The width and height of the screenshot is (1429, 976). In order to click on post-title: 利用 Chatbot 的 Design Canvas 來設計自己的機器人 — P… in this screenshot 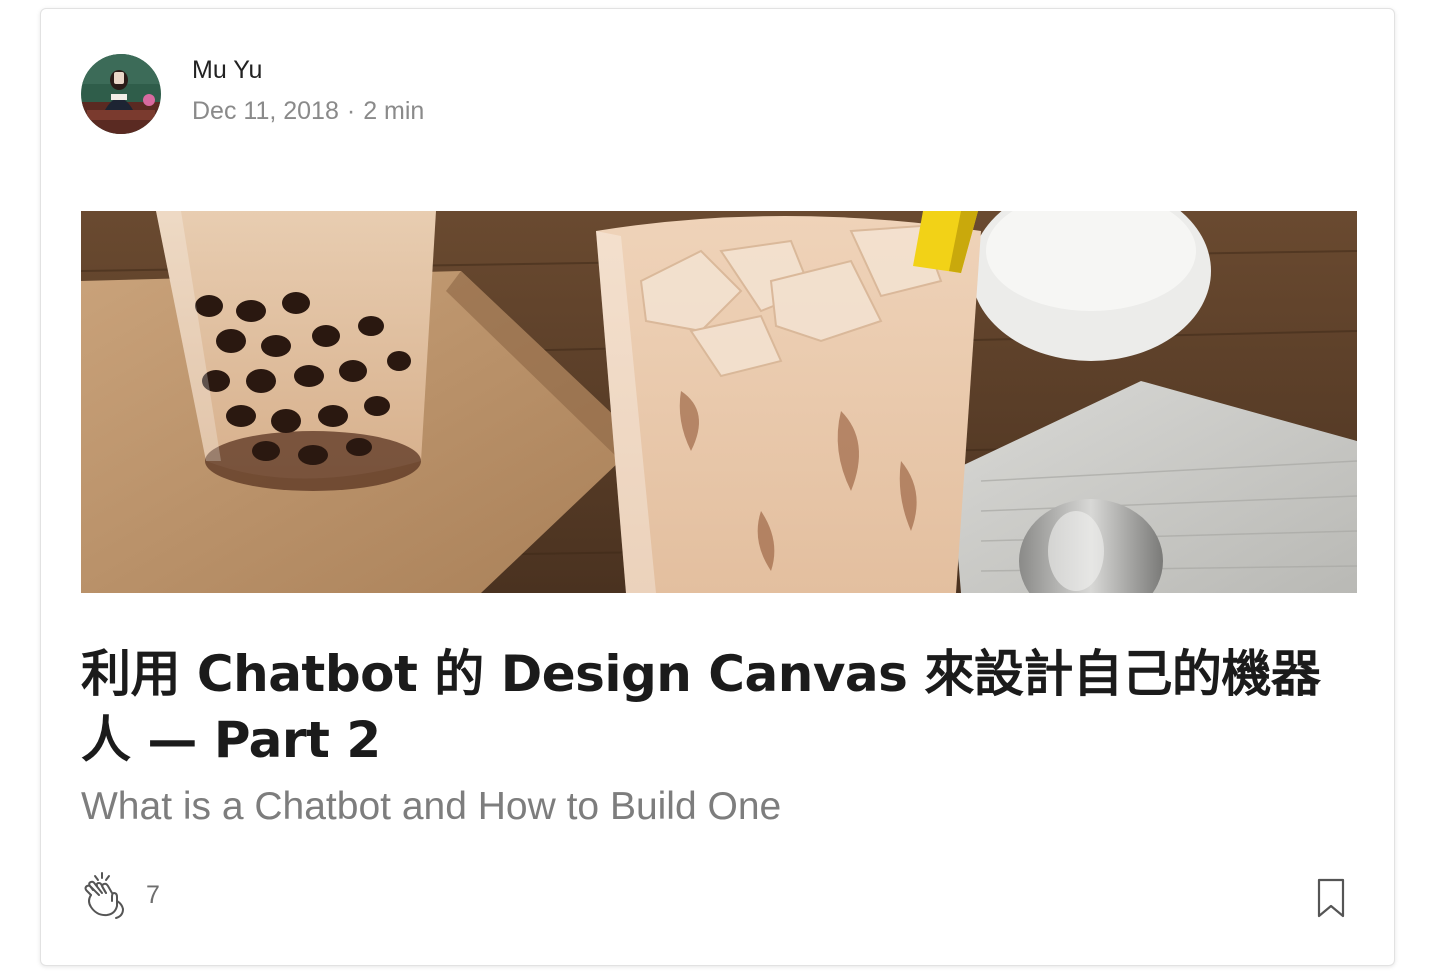, I will do `click(701, 707)`.